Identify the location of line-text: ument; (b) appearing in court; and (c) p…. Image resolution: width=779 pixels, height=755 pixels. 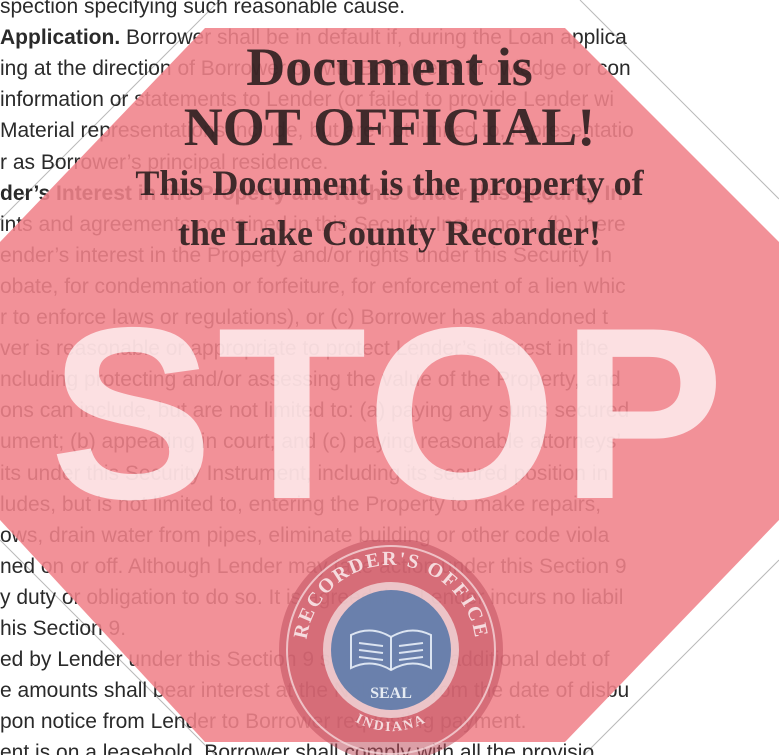
(311, 442).